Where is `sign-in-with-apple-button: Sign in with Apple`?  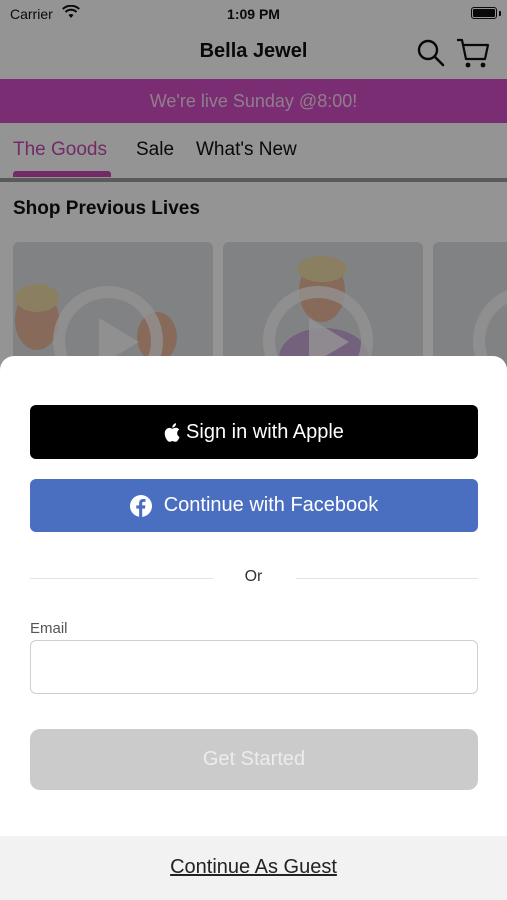
sign-in-with-apple-button: Sign in with Apple is located at coordinates (254, 432).